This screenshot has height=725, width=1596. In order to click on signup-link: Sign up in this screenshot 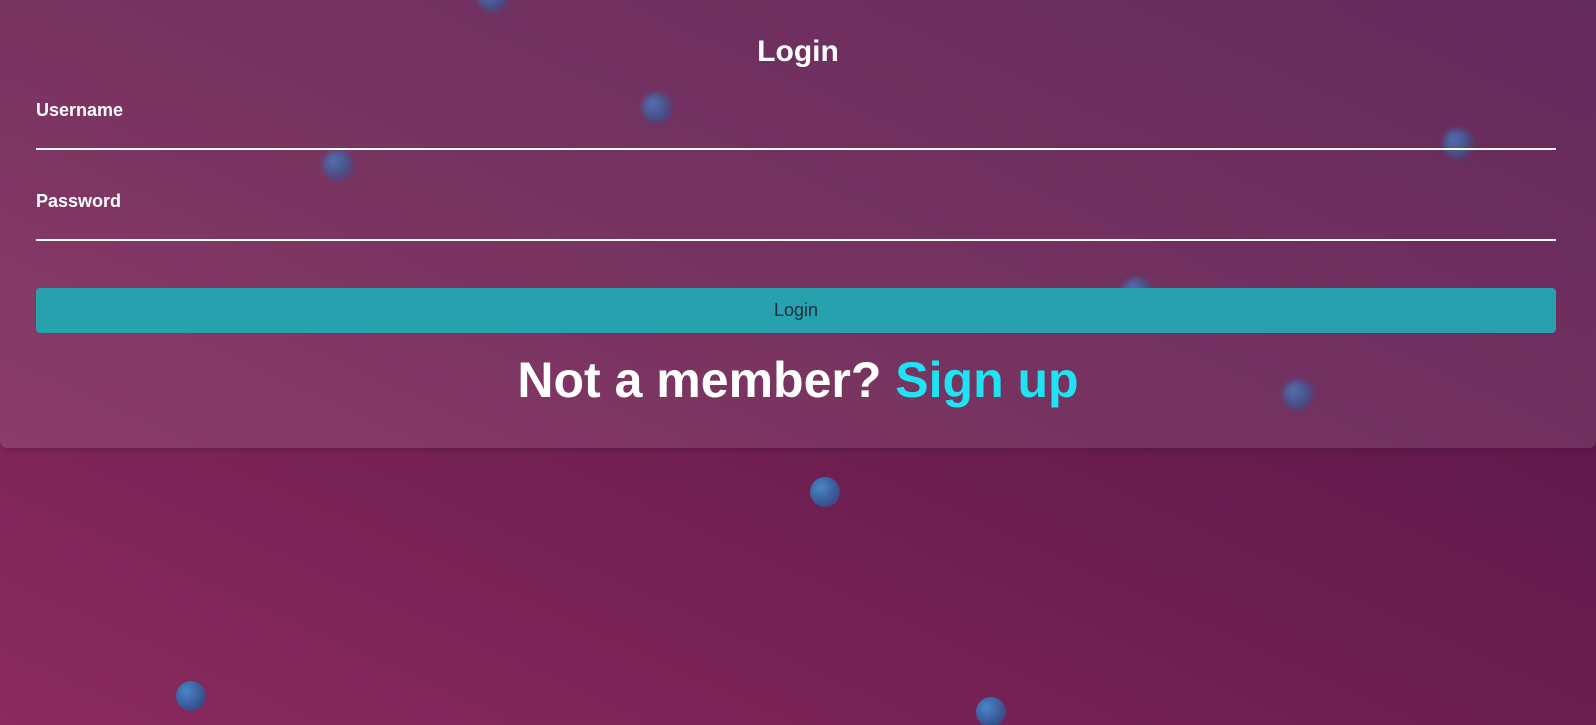, I will do `click(986, 380)`.